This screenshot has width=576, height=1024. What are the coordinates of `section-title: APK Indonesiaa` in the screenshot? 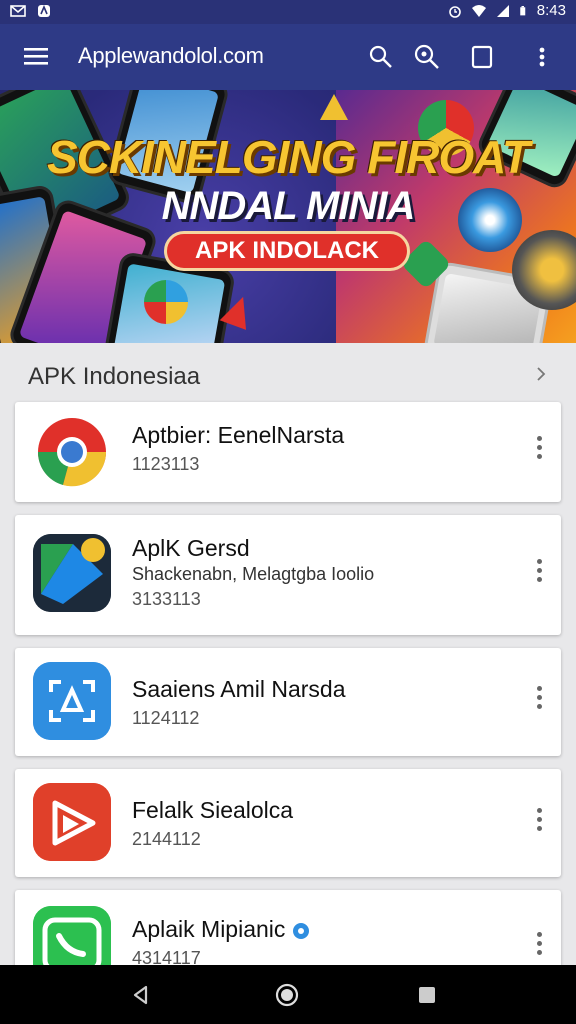 It's located at (114, 376).